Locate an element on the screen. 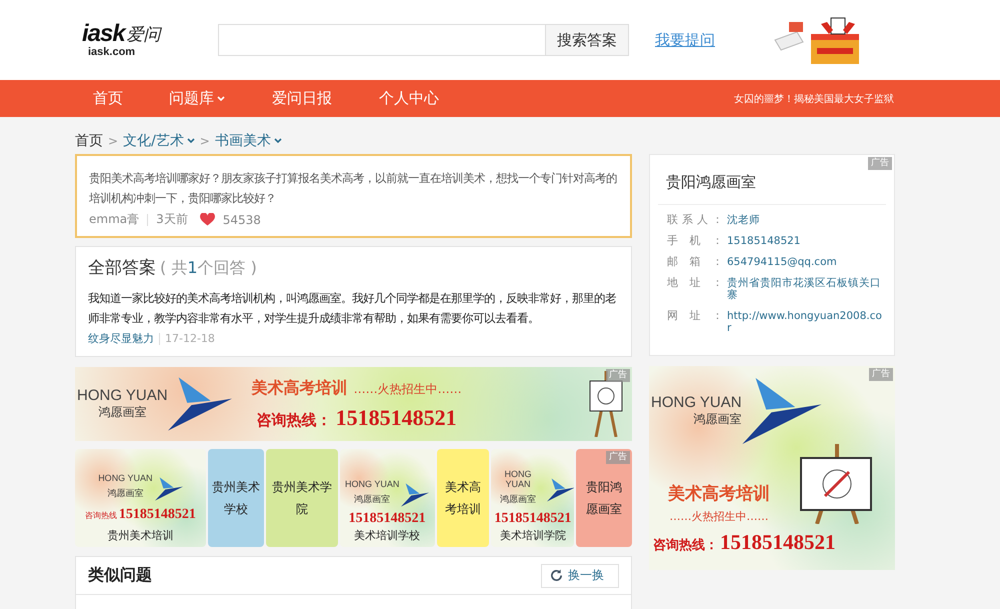 Image resolution: width=1000 pixels, height=609 pixels. ad-tile: HONG YUAN 鸿愿画室 15185148521 美术培训学院 is located at coordinates (532, 498).